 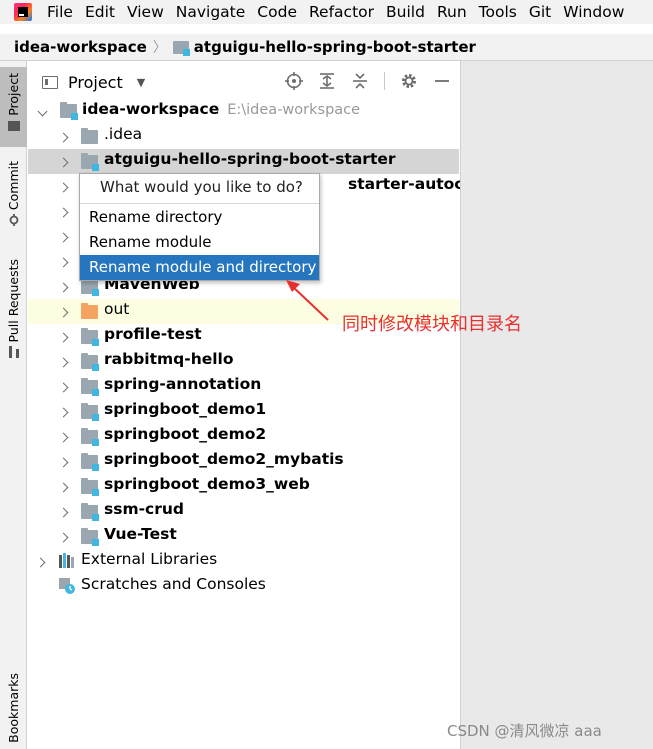 What do you see at coordinates (432, 324) in the screenshot?
I see `annotation-text: 同时修改模块和目录名` at bounding box center [432, 324].